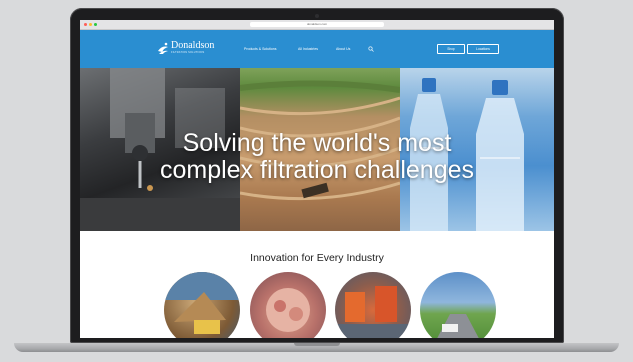 This screenshot has height=362, width=633. What do you see at coordinates (260, 49) in the screenshot?
I see `nav-products-solutions: Products & Solutions` at bounding box center [260, 49].